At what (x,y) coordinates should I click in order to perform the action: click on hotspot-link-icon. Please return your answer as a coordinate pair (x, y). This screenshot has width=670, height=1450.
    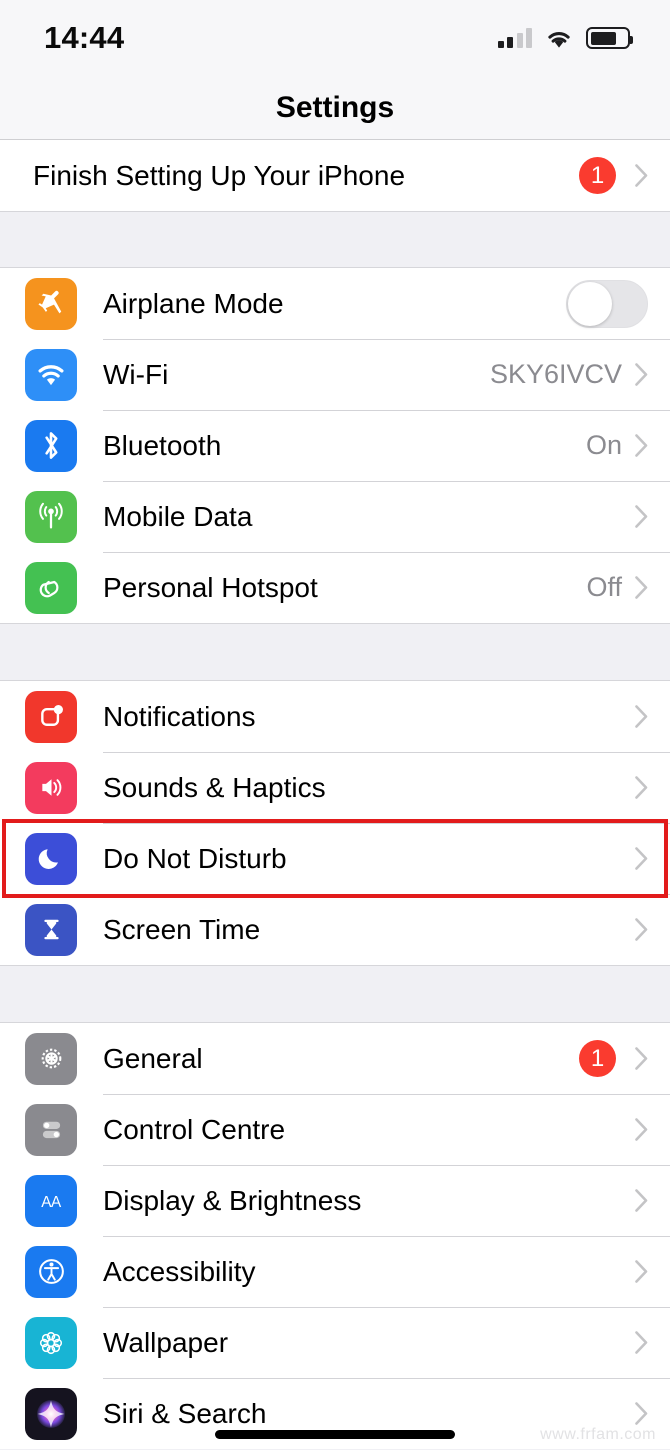
    Looking at the image, I should click on (51, 587).